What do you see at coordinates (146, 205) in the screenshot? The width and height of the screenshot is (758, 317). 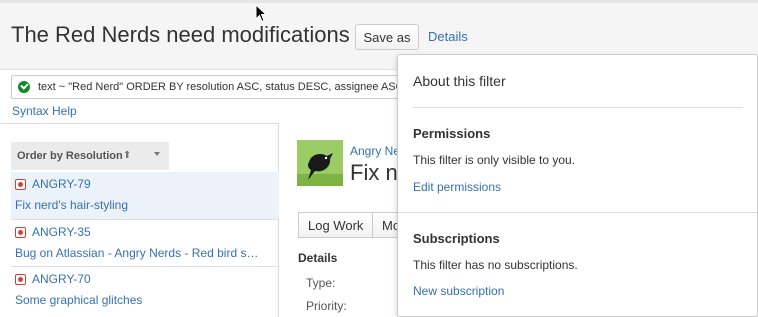 I see `issue-summary: Fix nerd's hair-styling` at bounding box center [146, 205].